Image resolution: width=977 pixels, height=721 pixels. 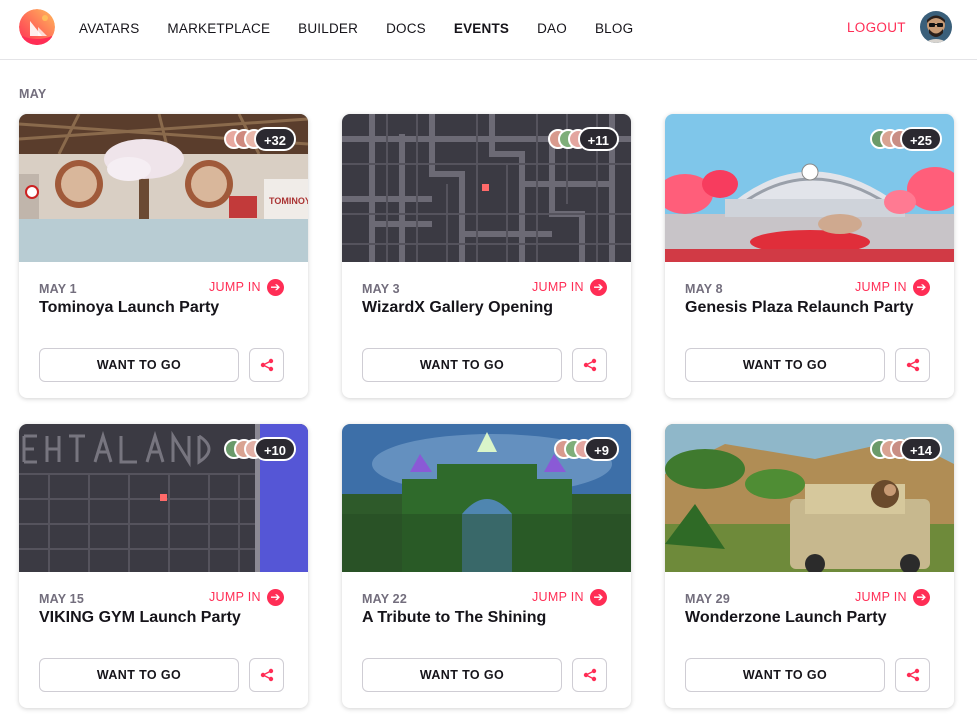 I want to click on event-date: MAY 1, so click(x=58, y=289).